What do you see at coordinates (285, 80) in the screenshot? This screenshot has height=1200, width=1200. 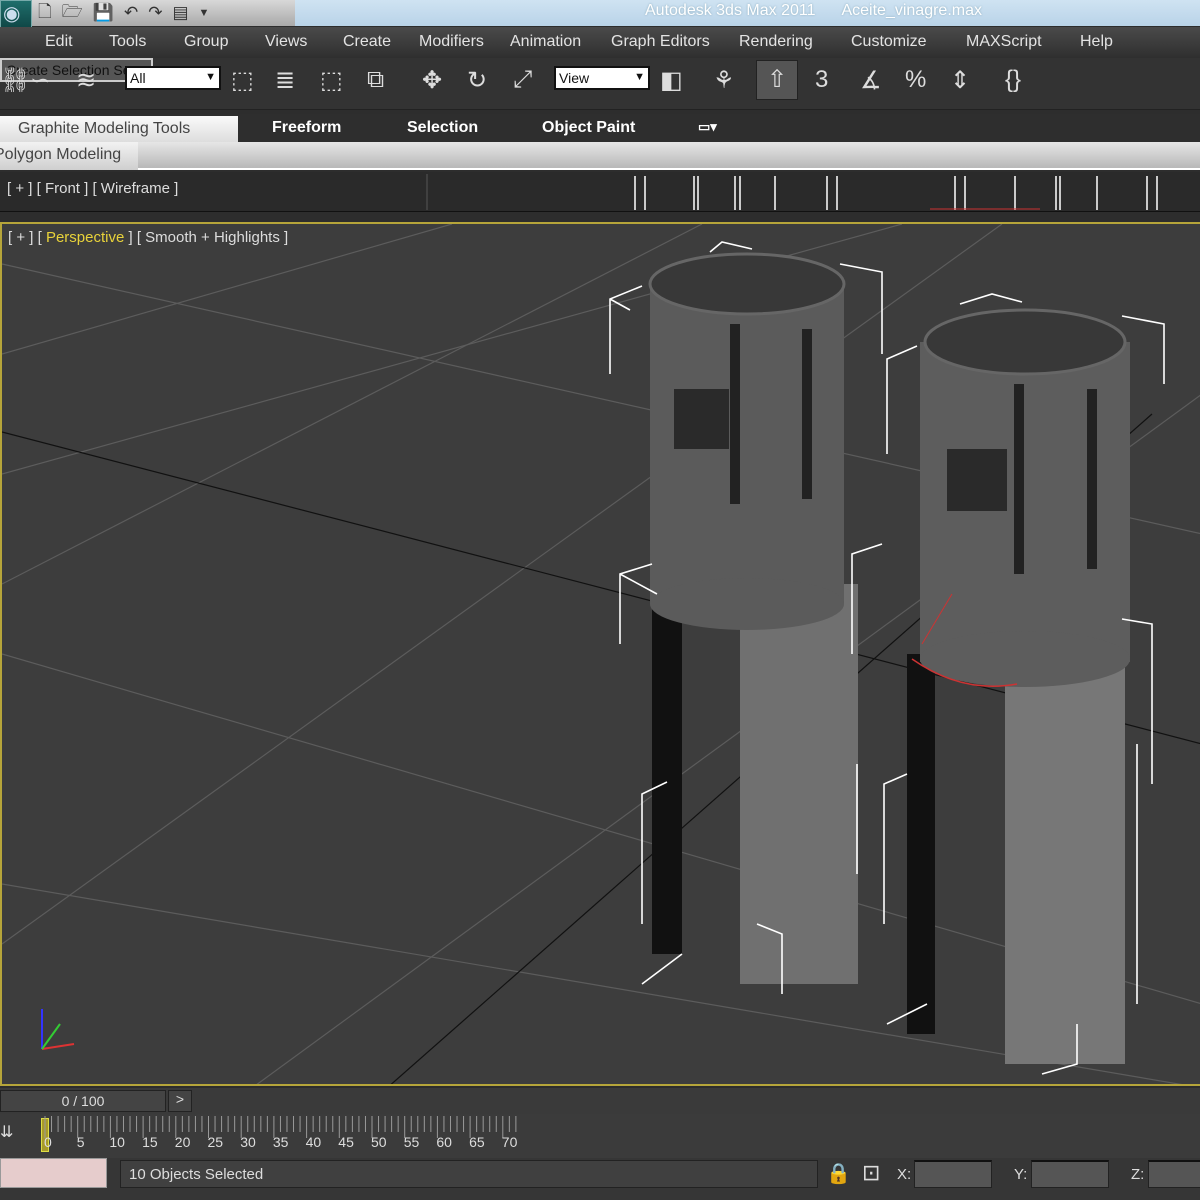 I see `select-by-name-icon: ≣` at bounding box center [285, 80].